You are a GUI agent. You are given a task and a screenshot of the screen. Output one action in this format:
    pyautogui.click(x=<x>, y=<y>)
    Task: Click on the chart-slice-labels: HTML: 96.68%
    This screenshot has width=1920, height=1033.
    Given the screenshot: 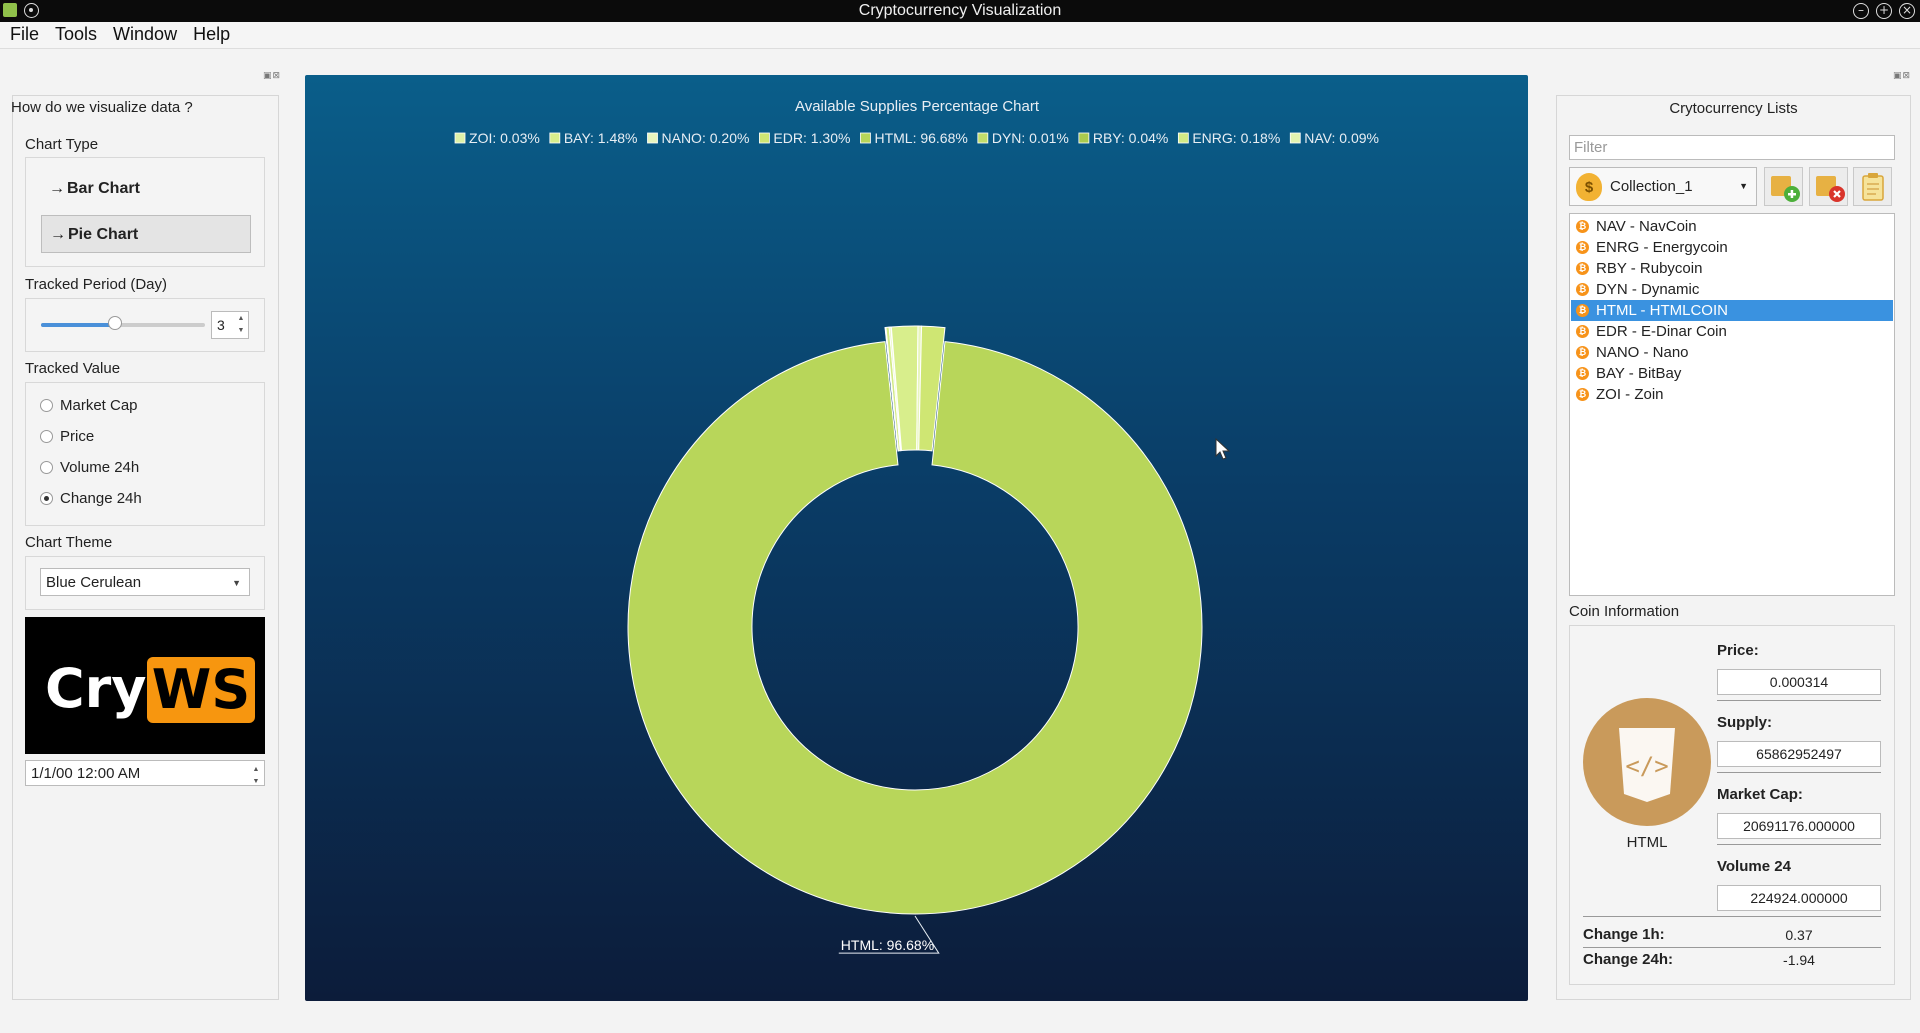 What is the action you would take?
    pyautogui.click(x=889, y=934)
    